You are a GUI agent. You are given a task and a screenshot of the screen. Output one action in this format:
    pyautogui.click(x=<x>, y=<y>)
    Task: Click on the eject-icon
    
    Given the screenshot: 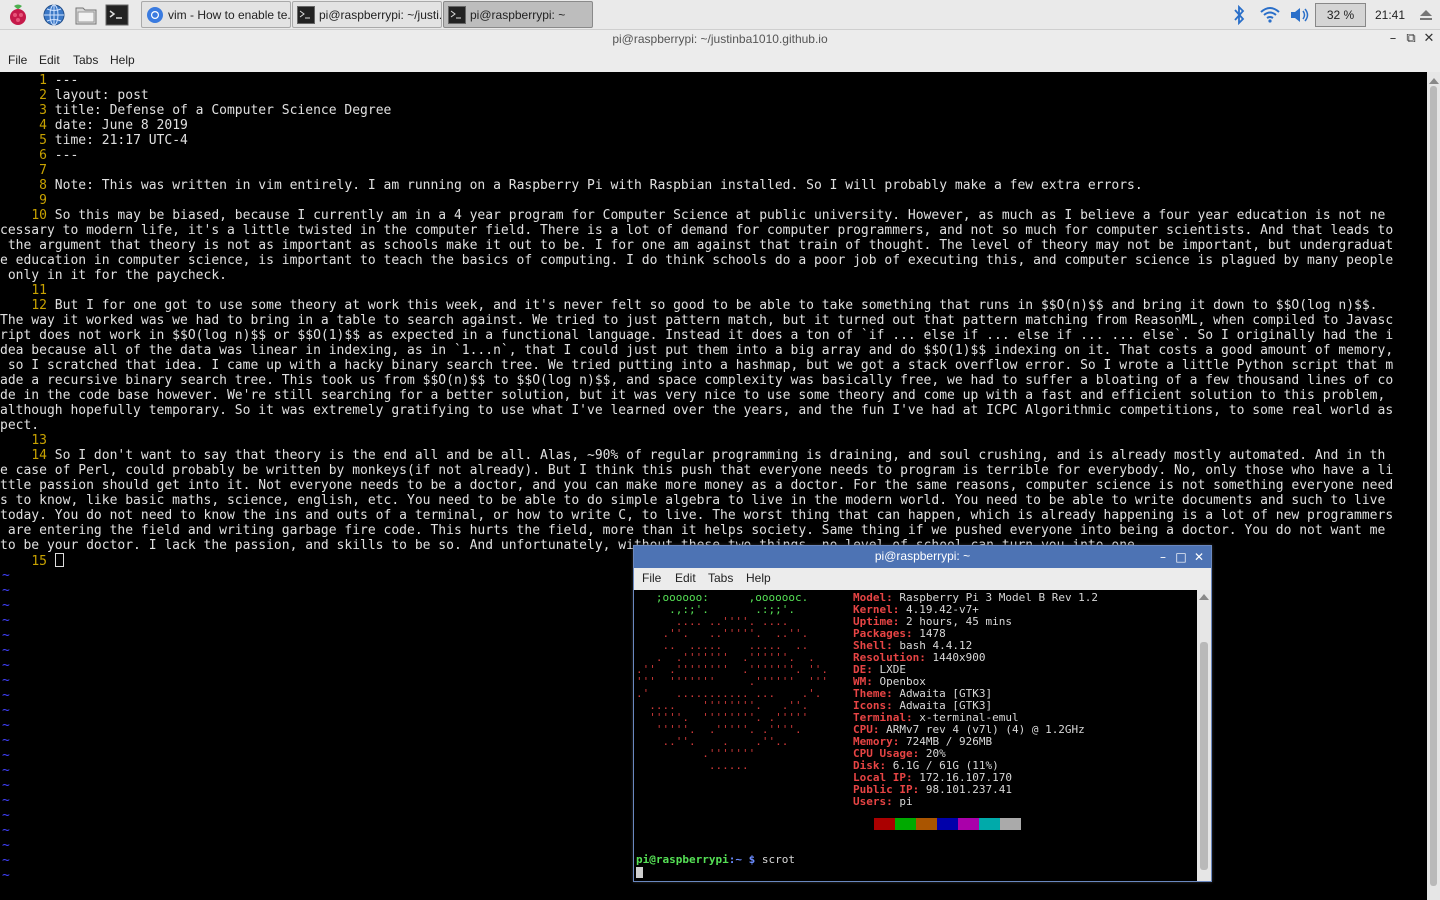 What is the action you would take?
    pyautogui.click(x=1426, y=15)
    